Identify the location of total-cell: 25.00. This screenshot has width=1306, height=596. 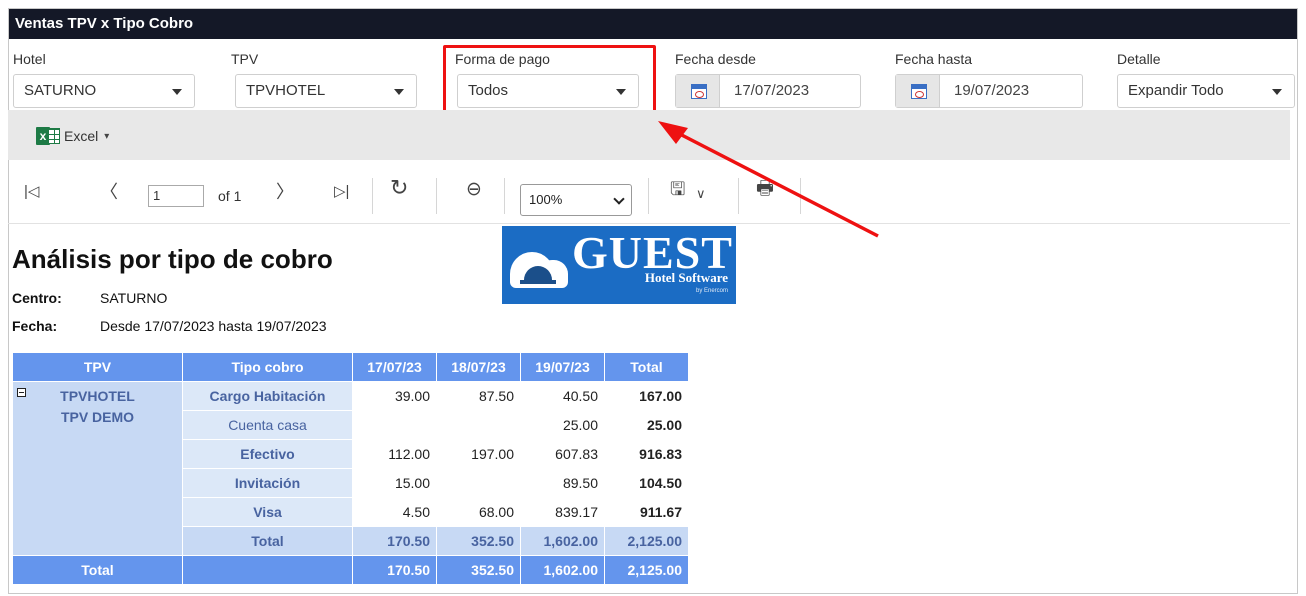
(646, 425).